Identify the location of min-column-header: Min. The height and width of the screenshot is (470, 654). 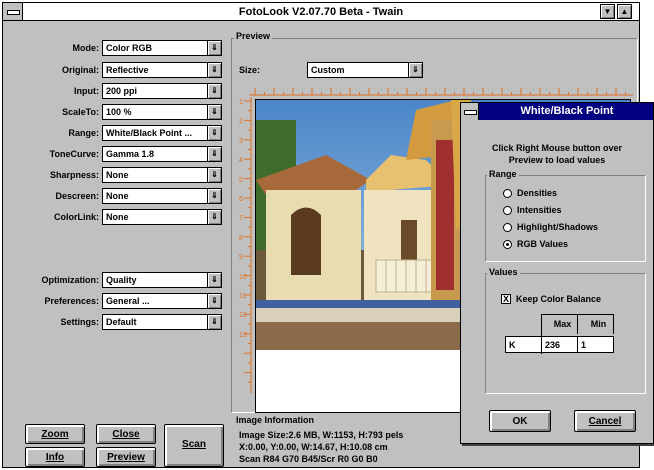
(597, 324).